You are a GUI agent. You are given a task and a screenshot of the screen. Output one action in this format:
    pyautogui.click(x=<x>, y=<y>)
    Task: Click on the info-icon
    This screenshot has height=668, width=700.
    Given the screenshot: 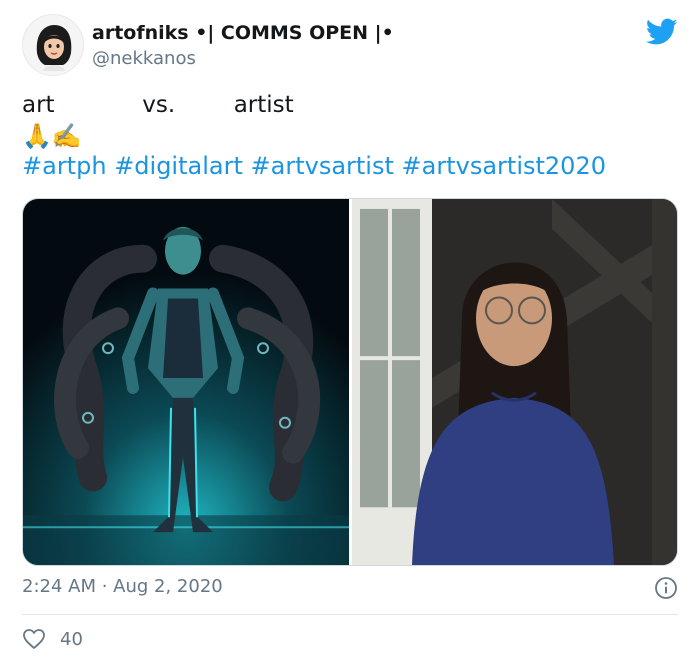 What is the action you would take?
    pyautogui.click(x=666, y=588)
    